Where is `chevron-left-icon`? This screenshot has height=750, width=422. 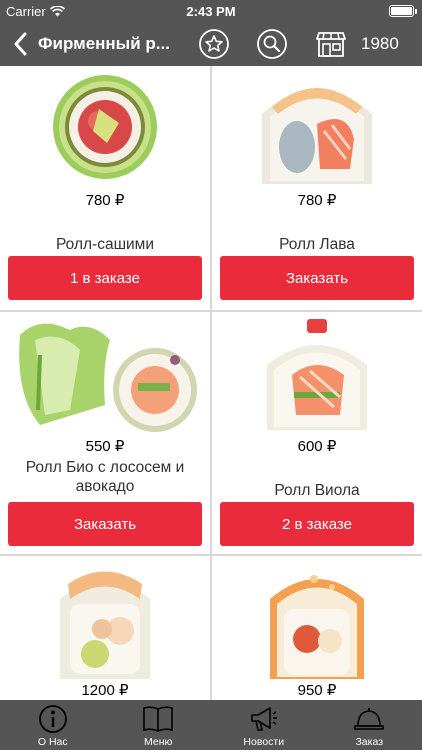
chevron-left-icon is located at coordinates (20, 44).